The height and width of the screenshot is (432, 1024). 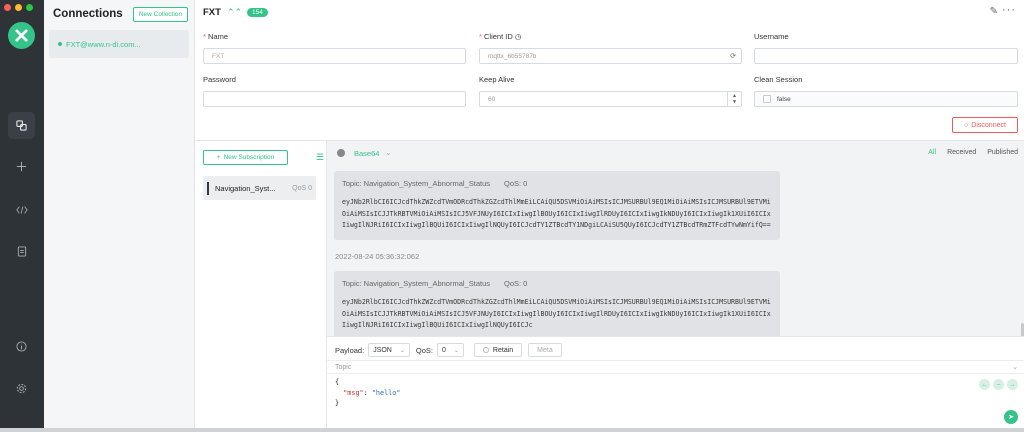 I want to click on close-window-button, so click(x=7, y=7).